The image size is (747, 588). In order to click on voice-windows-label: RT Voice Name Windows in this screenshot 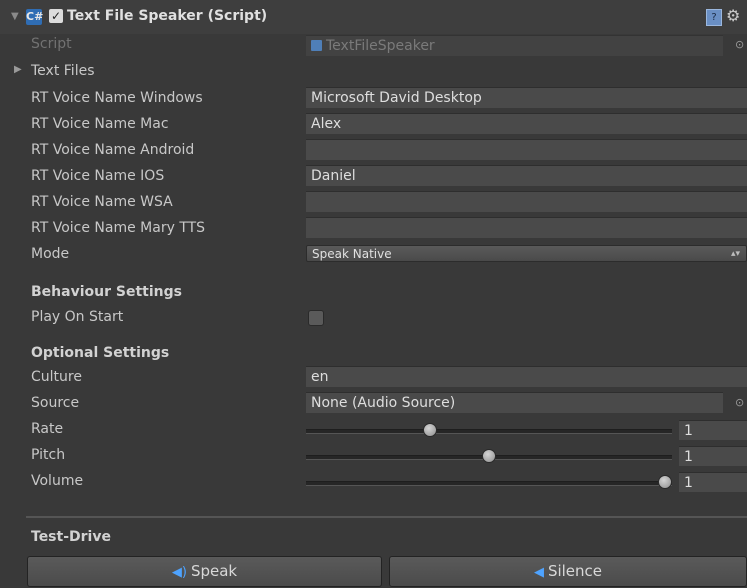, I will do `click(117, 98)`.